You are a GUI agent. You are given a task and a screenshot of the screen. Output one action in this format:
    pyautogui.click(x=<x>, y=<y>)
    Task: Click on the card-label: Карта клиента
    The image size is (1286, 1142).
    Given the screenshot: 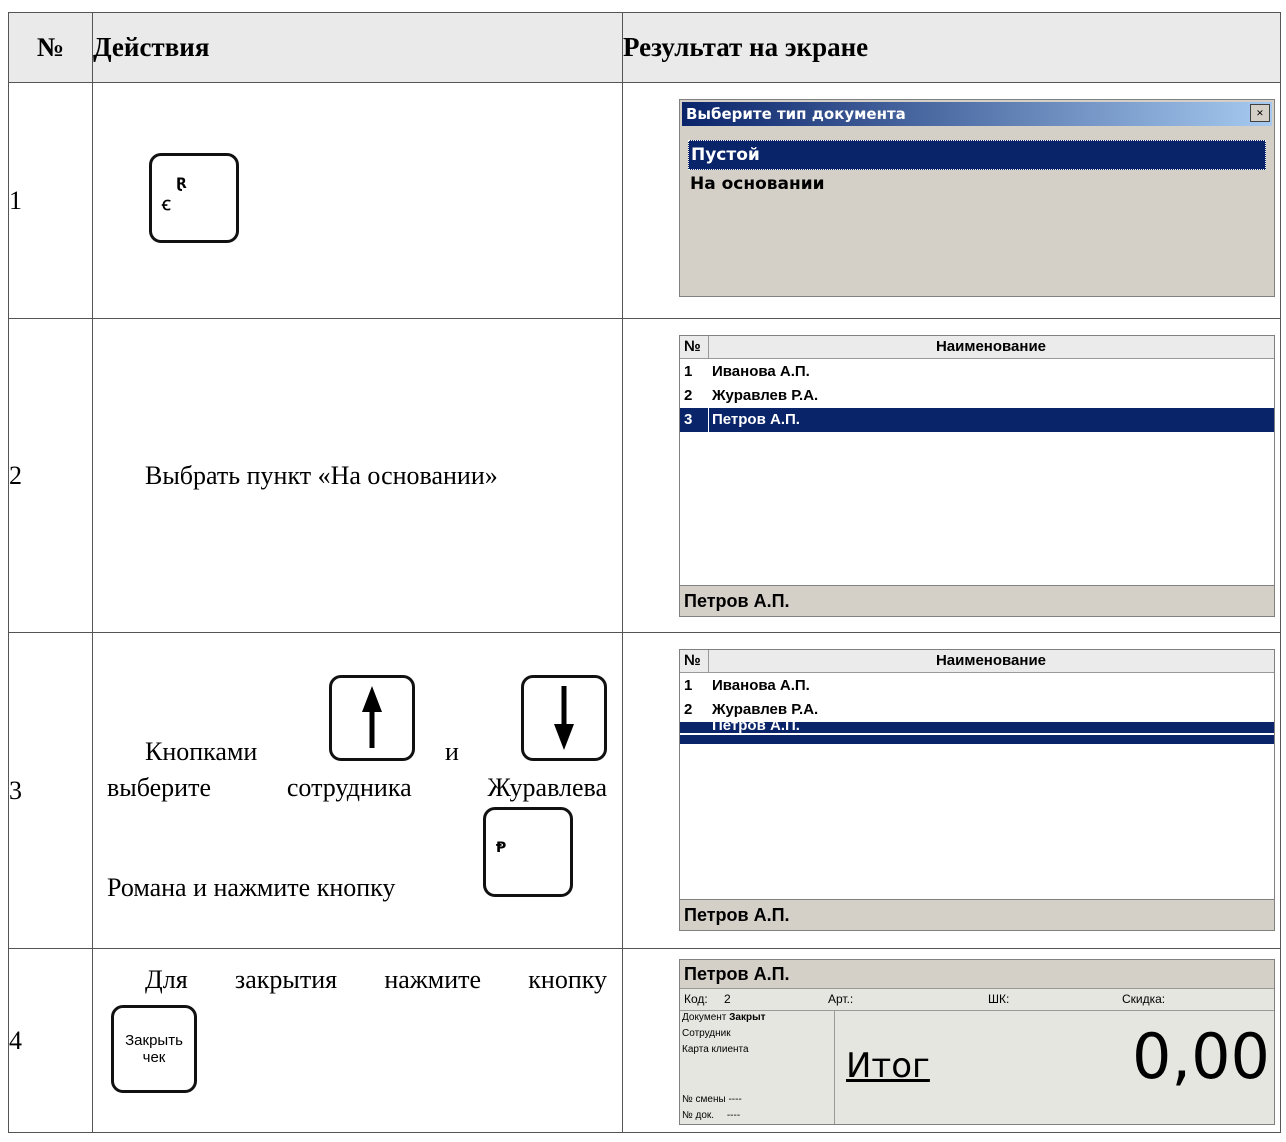 What is the action you would take?
    pyautogui.click(x=715, y=1049)
    